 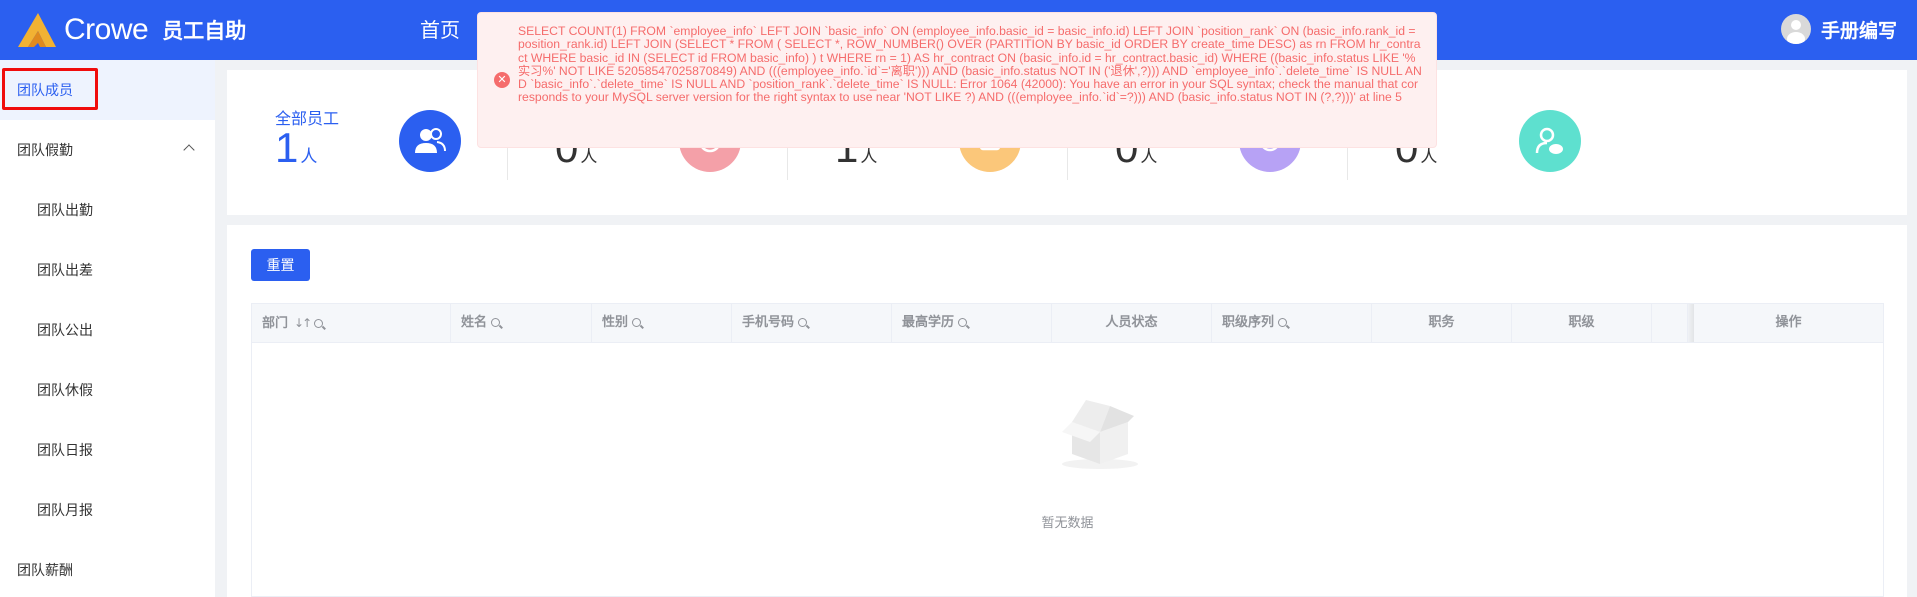 I want to click on column-header-department: 部门 ↓↑, so click(x=351, y=323).